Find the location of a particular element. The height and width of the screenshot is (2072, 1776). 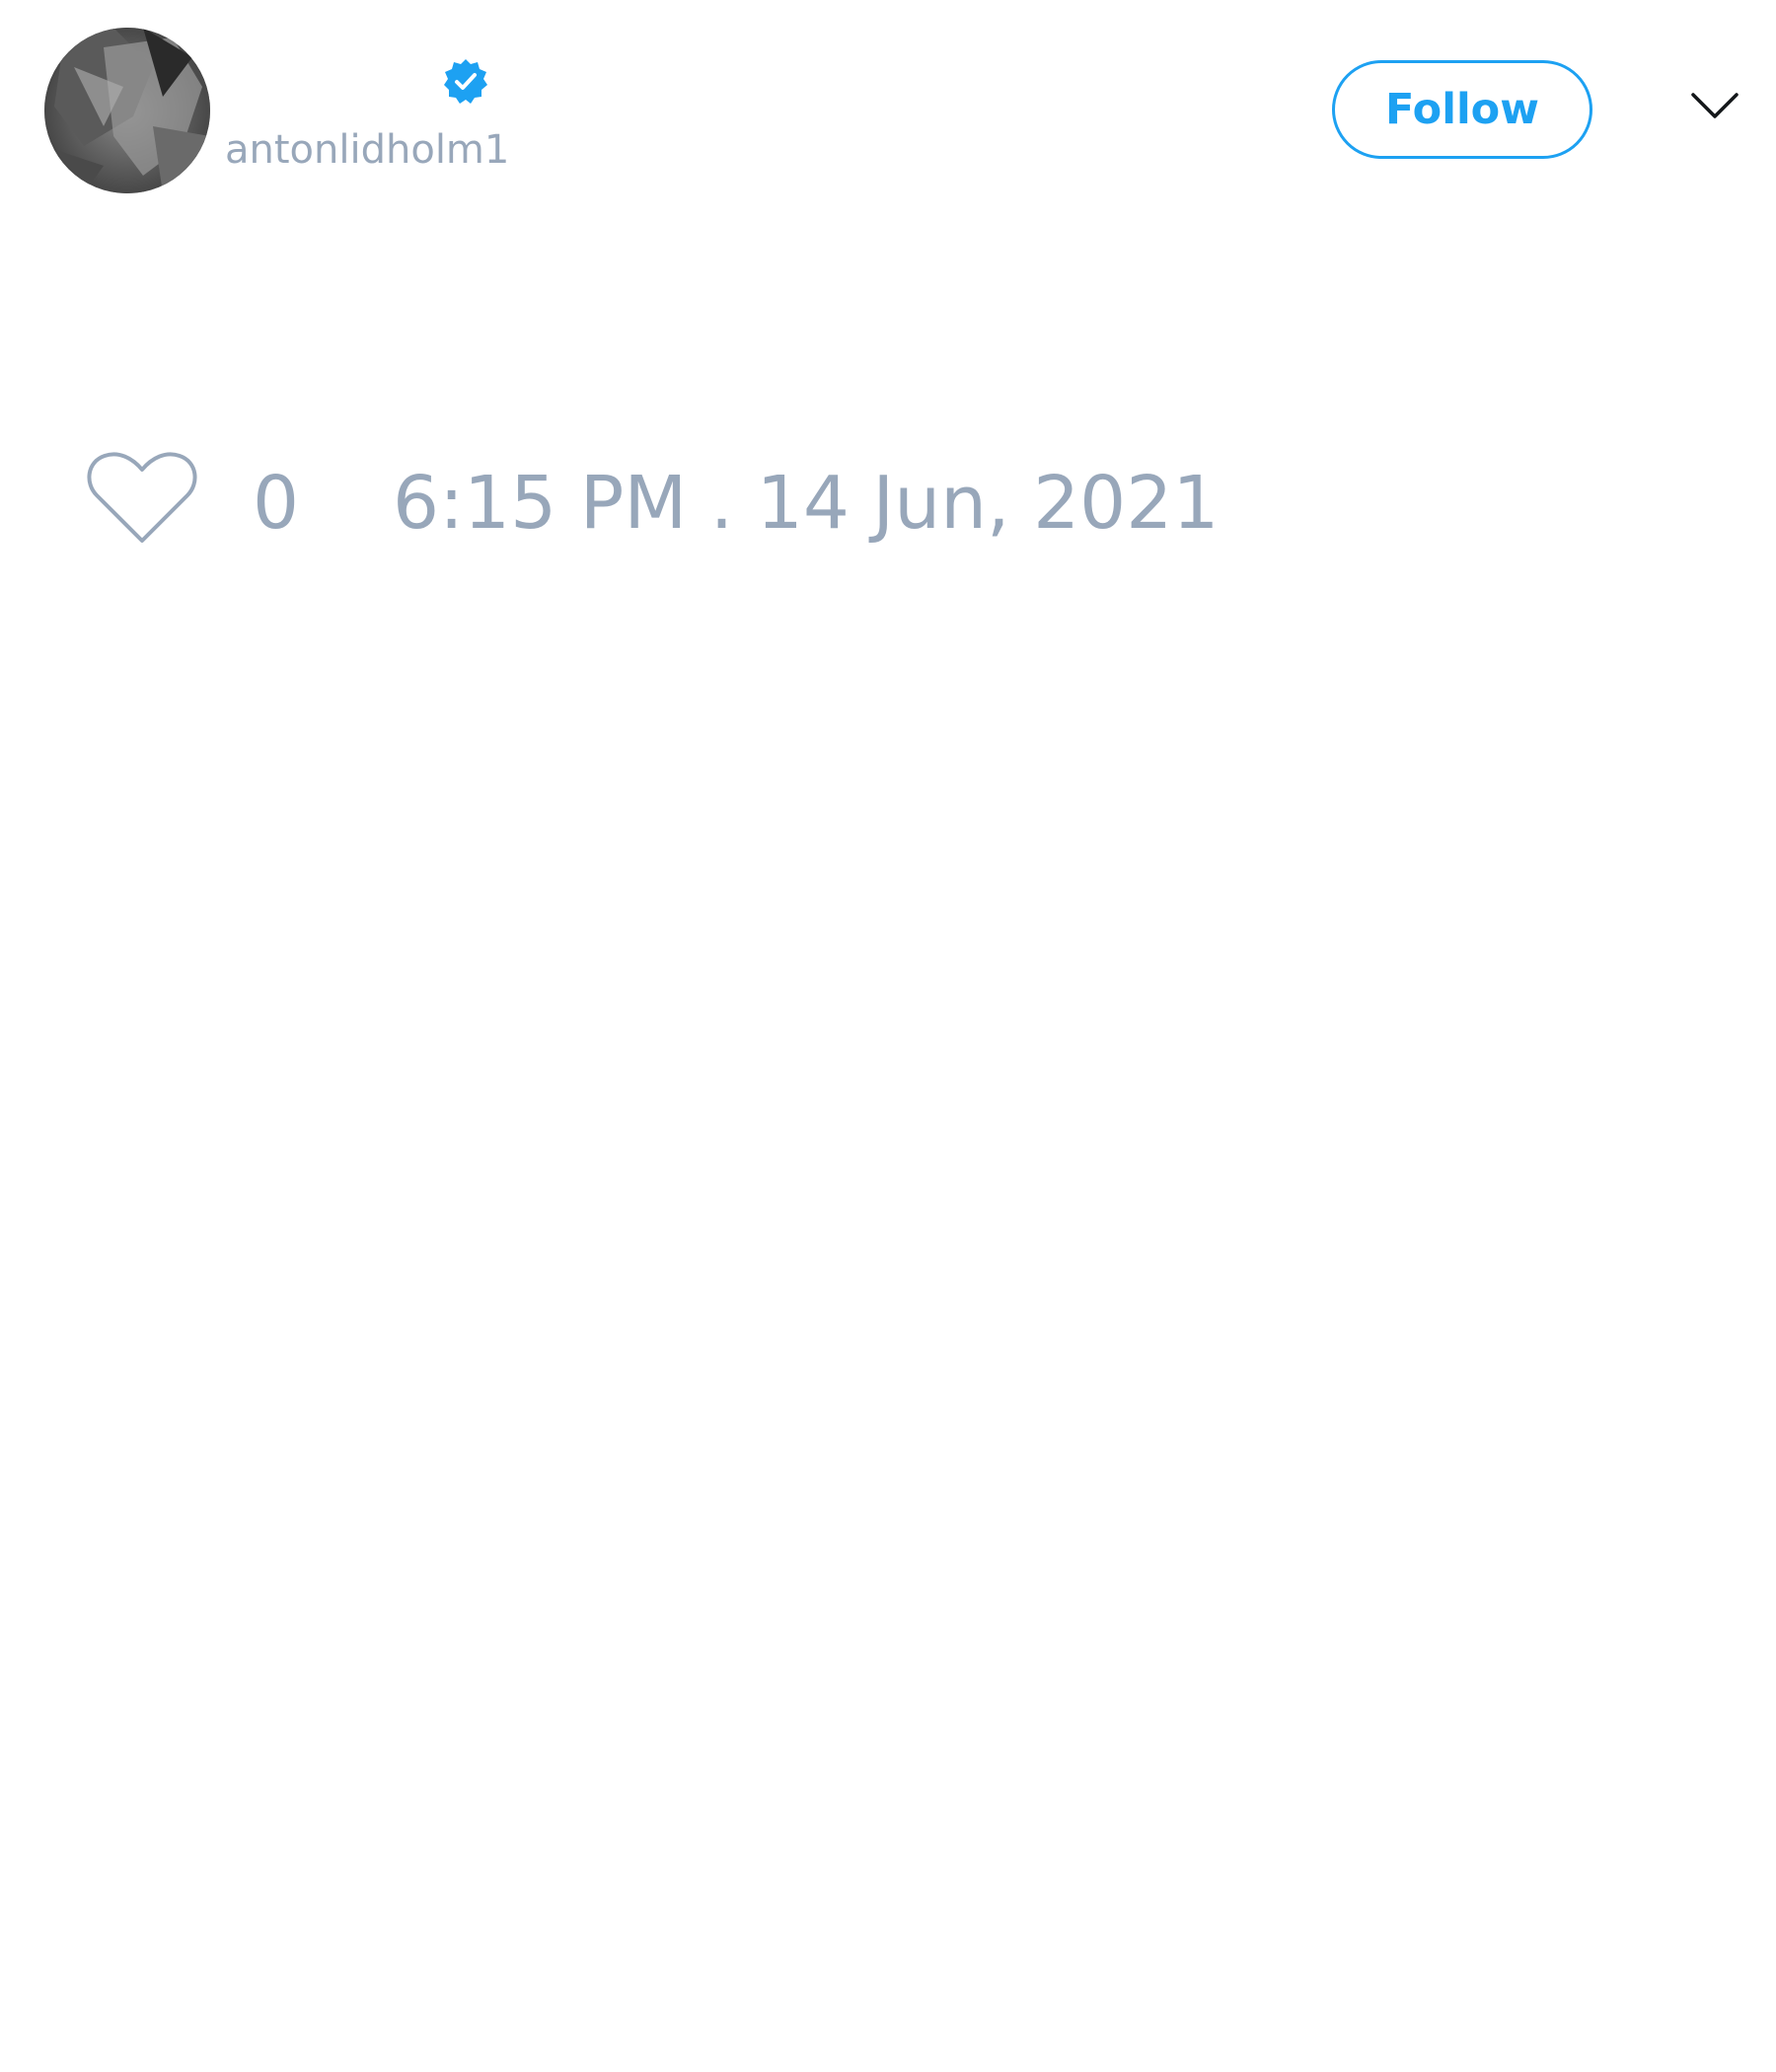

heart-outline-icon is located at coordinates (142, 498).